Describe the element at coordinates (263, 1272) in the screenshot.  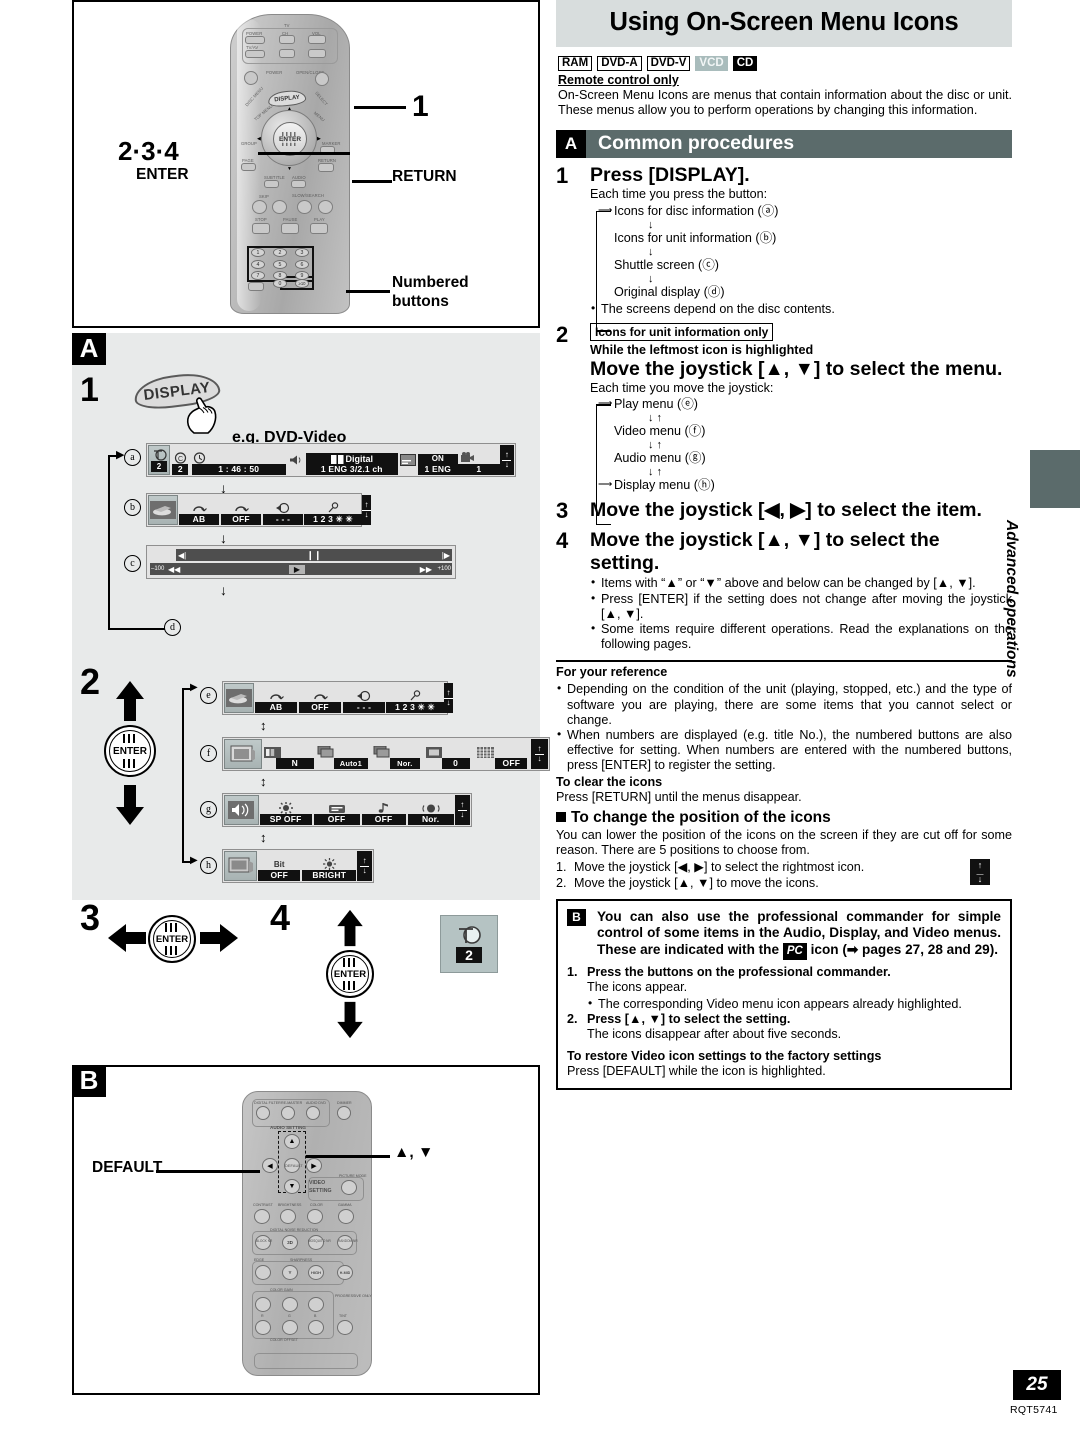
I see `commander-button-edge` at that location.